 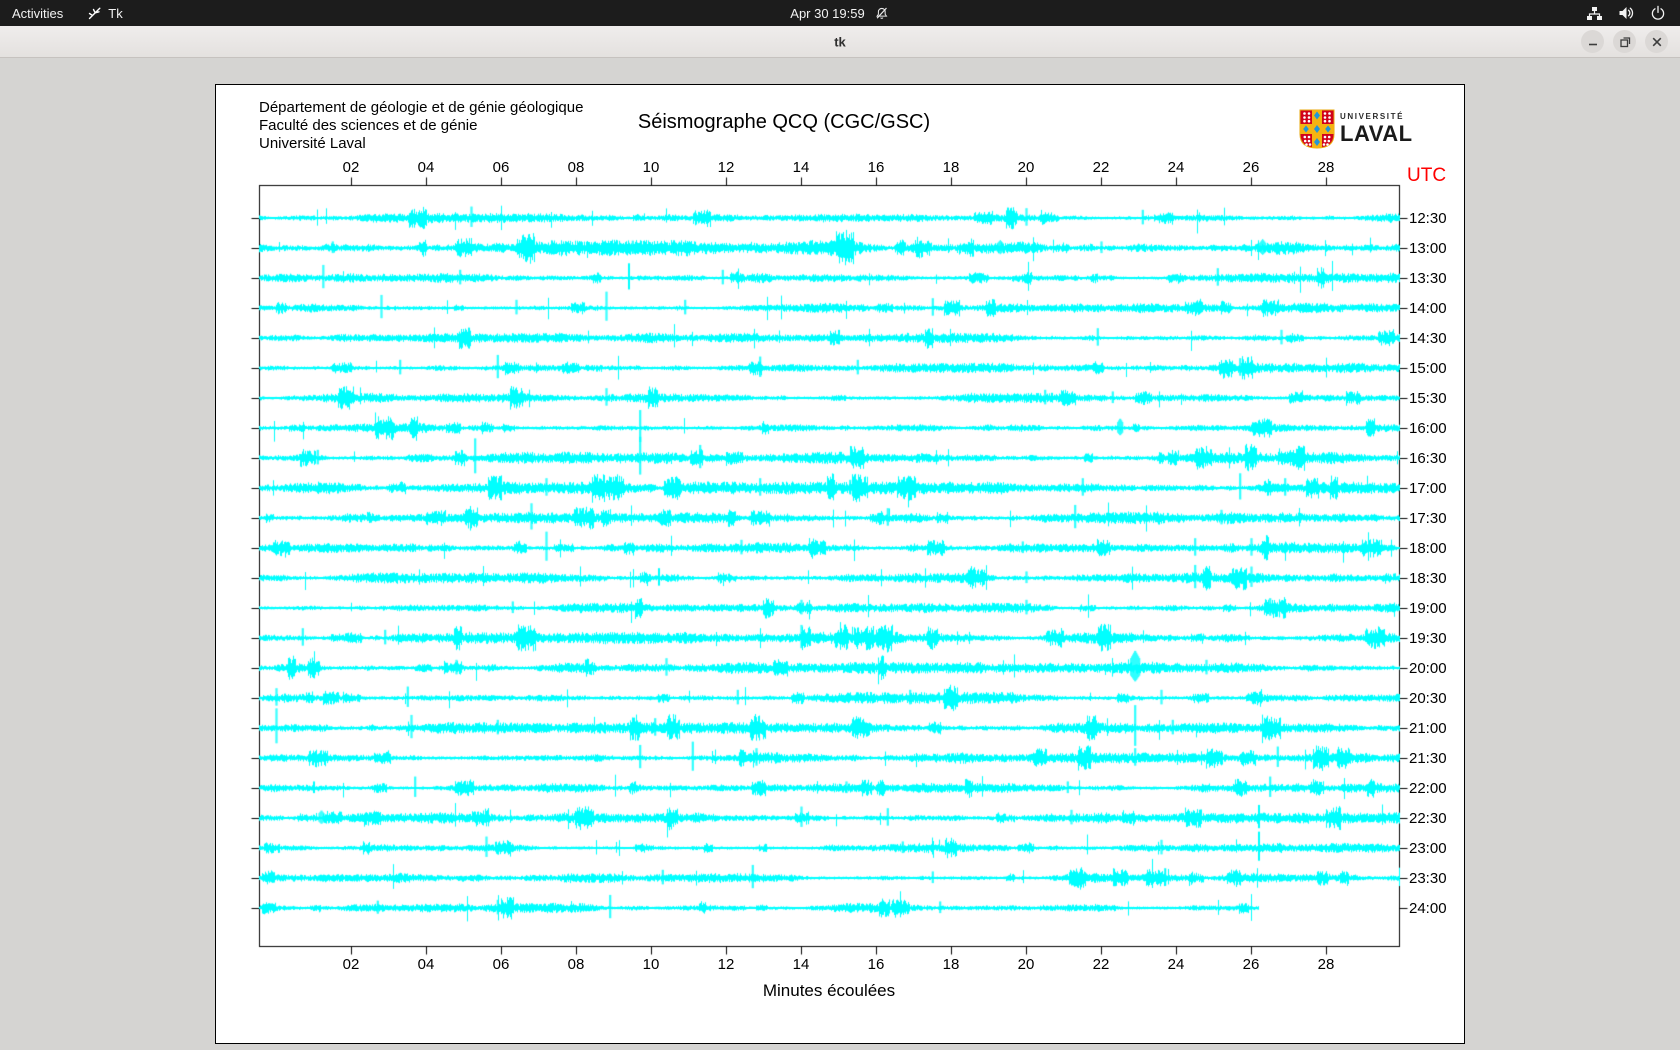 I want to click on activities-button: Activities, so click(x=37, y=13).